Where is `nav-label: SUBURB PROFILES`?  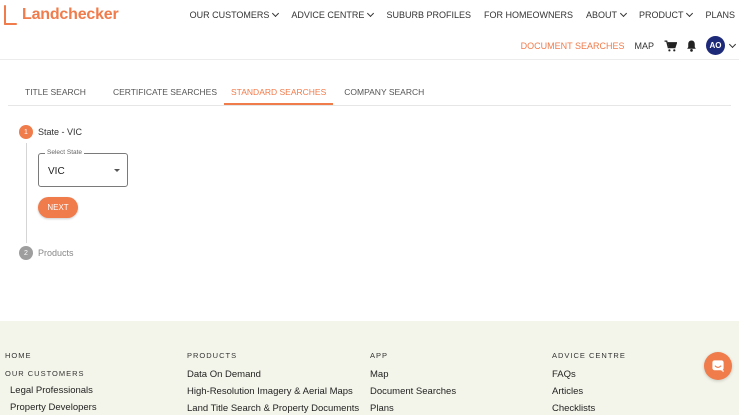 nav-label: SUBURB PROFILES is located at coordinates (428, 15).